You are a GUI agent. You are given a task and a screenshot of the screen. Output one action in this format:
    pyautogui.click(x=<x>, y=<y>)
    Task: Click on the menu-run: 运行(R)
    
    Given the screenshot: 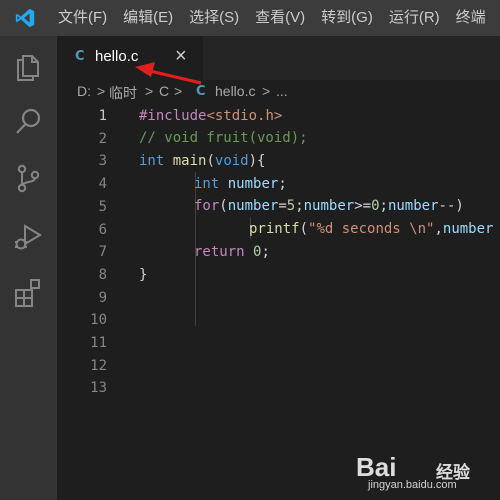 What is the action you would take?
    pyautogui.click(x=414, y=18)
    